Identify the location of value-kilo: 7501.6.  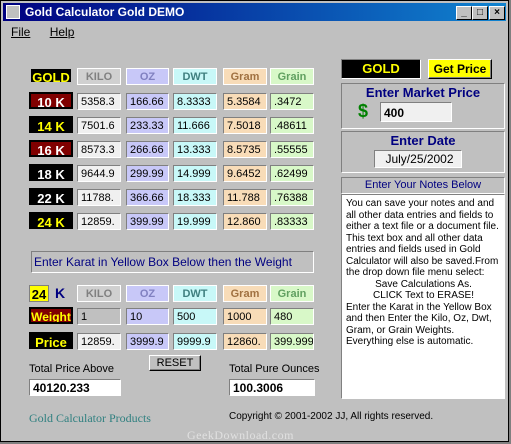
(99, 125).